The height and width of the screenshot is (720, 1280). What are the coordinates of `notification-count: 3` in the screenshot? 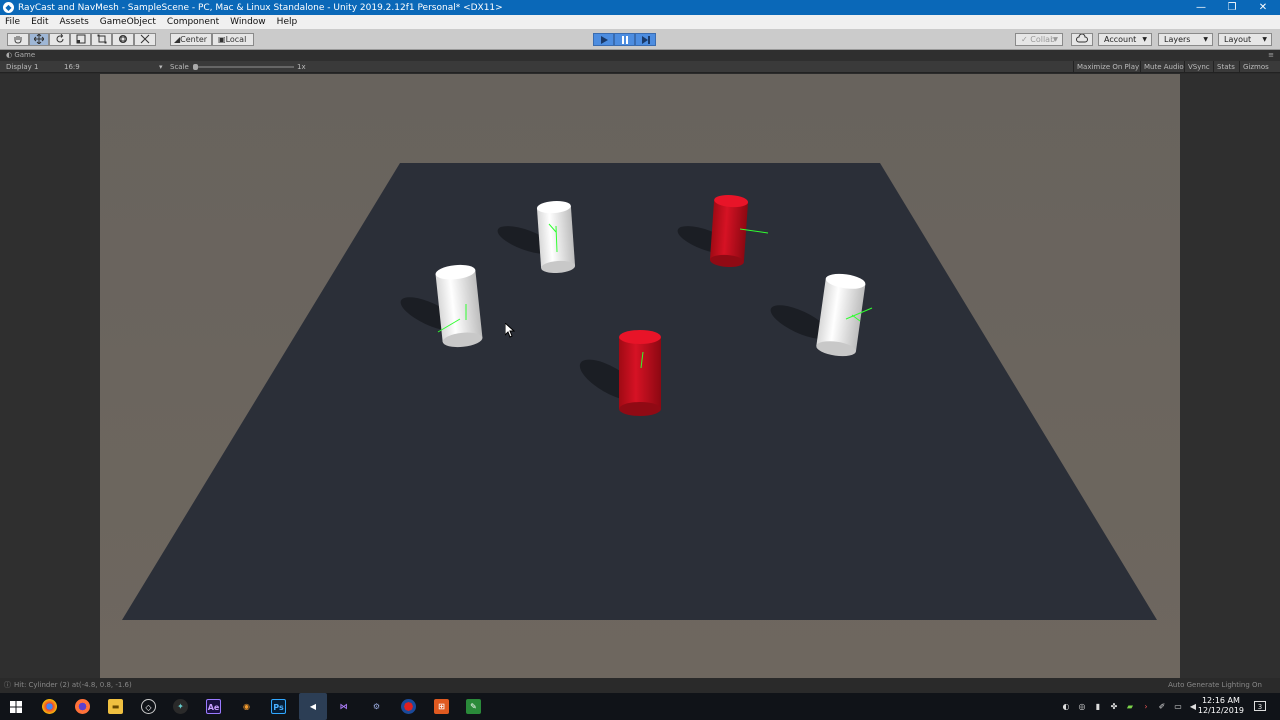 It's located at (1260, 707).